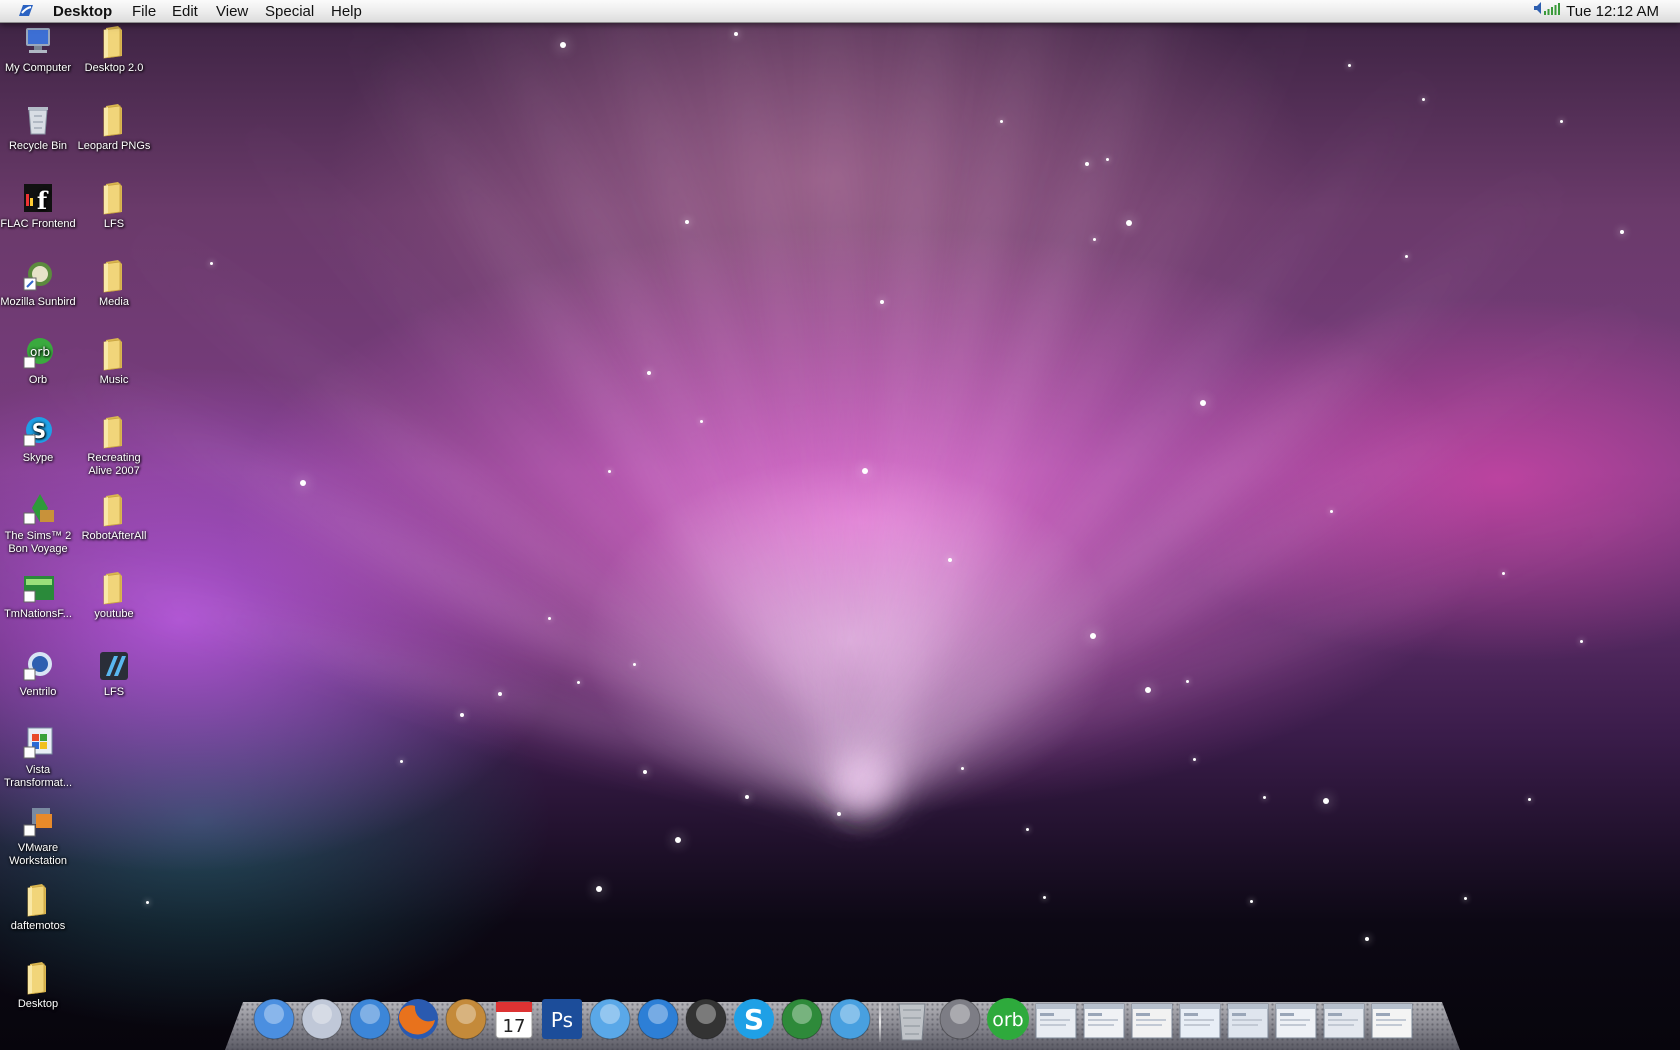  I want to click on desktop-icon-label: VMware Workstation, so click(38, 854).